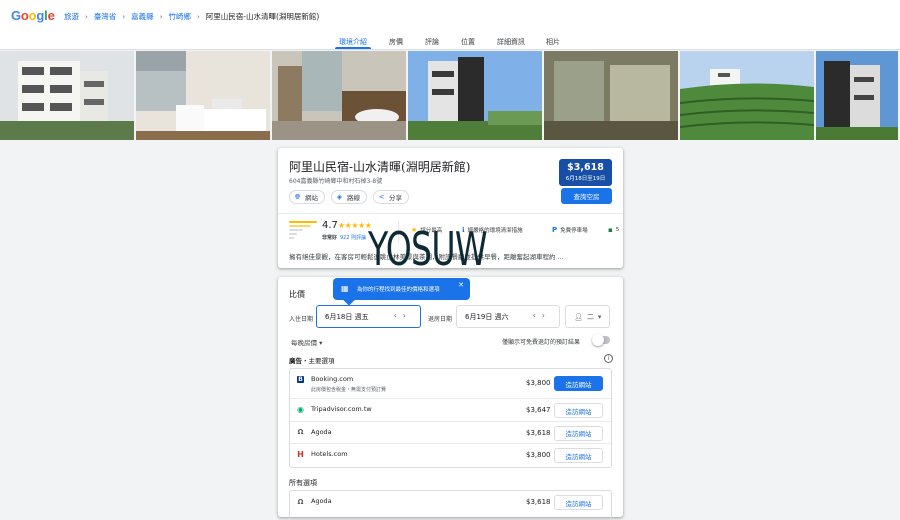 The width and height of the screenshot is (900, 520). Describe the element at coordinates (349, 197) in the screenshot. I see `directions-chip: ◈ 路線` at that location.